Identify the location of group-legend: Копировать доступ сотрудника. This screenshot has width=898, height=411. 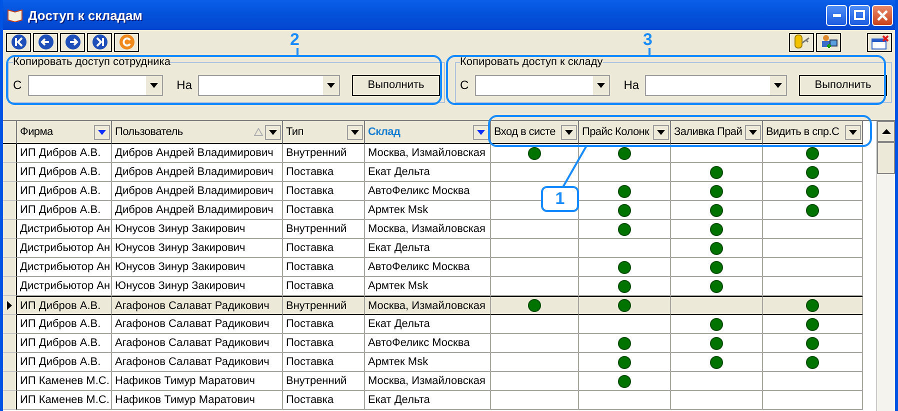
(91, 62).